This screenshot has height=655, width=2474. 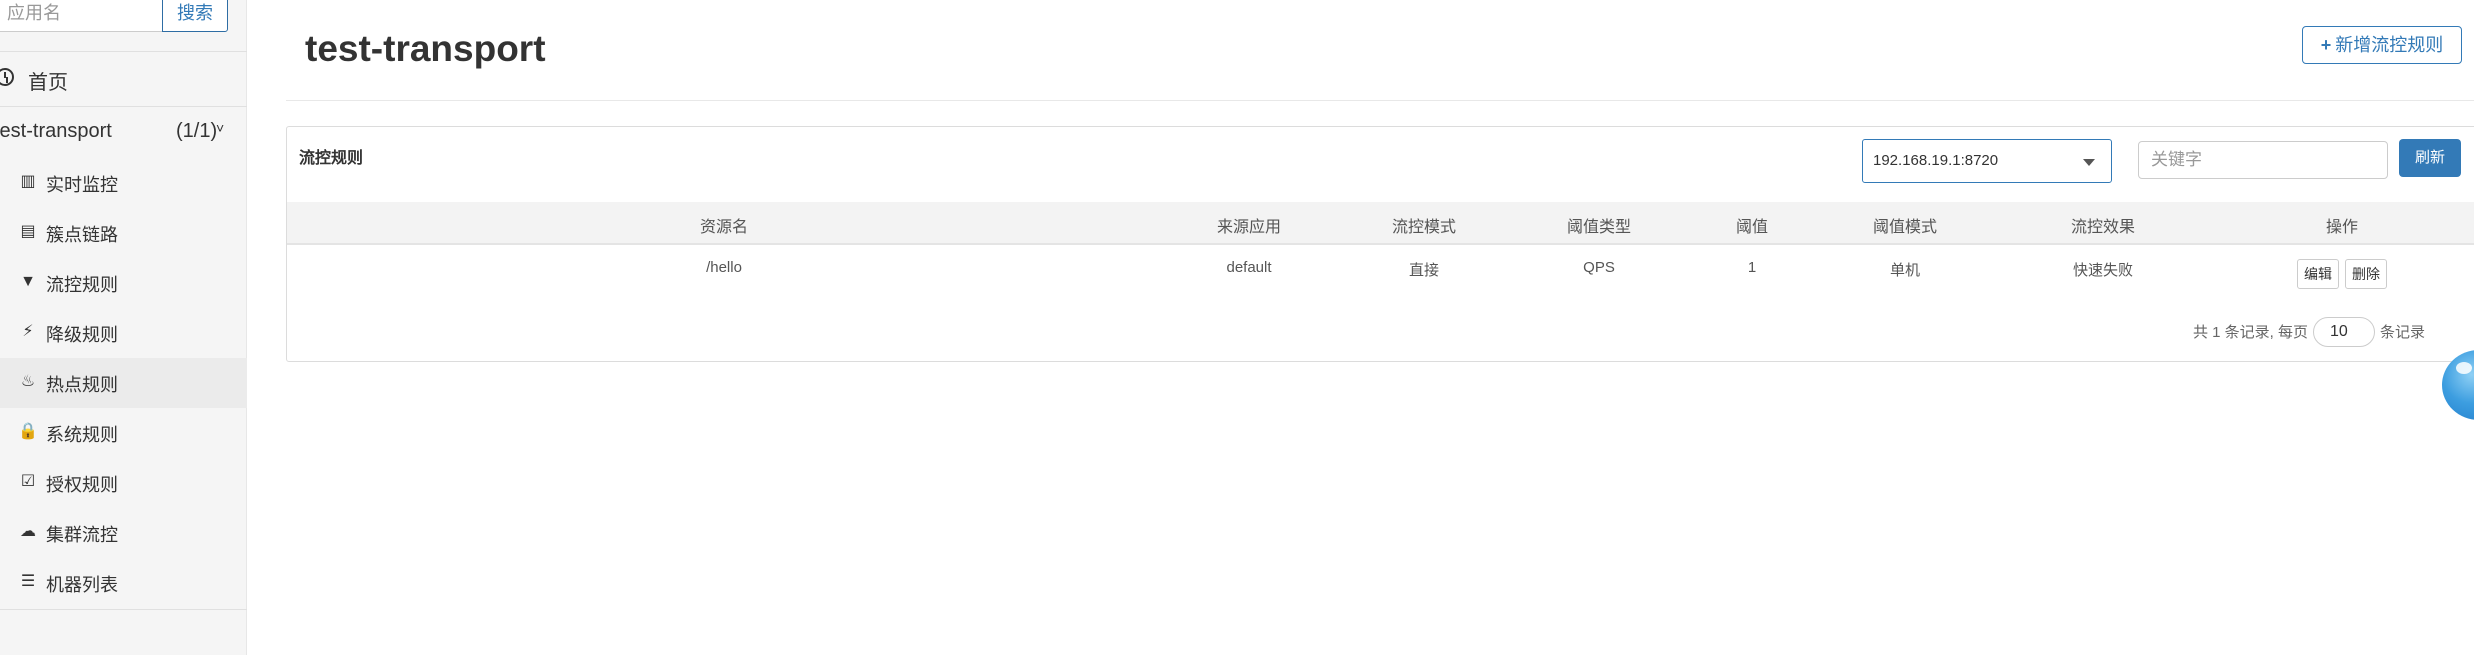 I want to click on delete-button: 删除, so click(x=2366, y=274).